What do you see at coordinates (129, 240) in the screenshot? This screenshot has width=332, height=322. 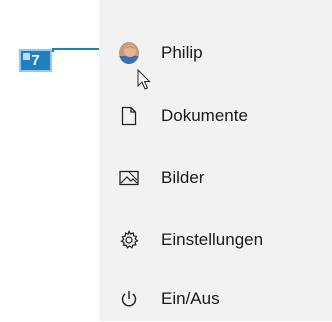 I see `gear-icon` at bounding box center [129, 240].